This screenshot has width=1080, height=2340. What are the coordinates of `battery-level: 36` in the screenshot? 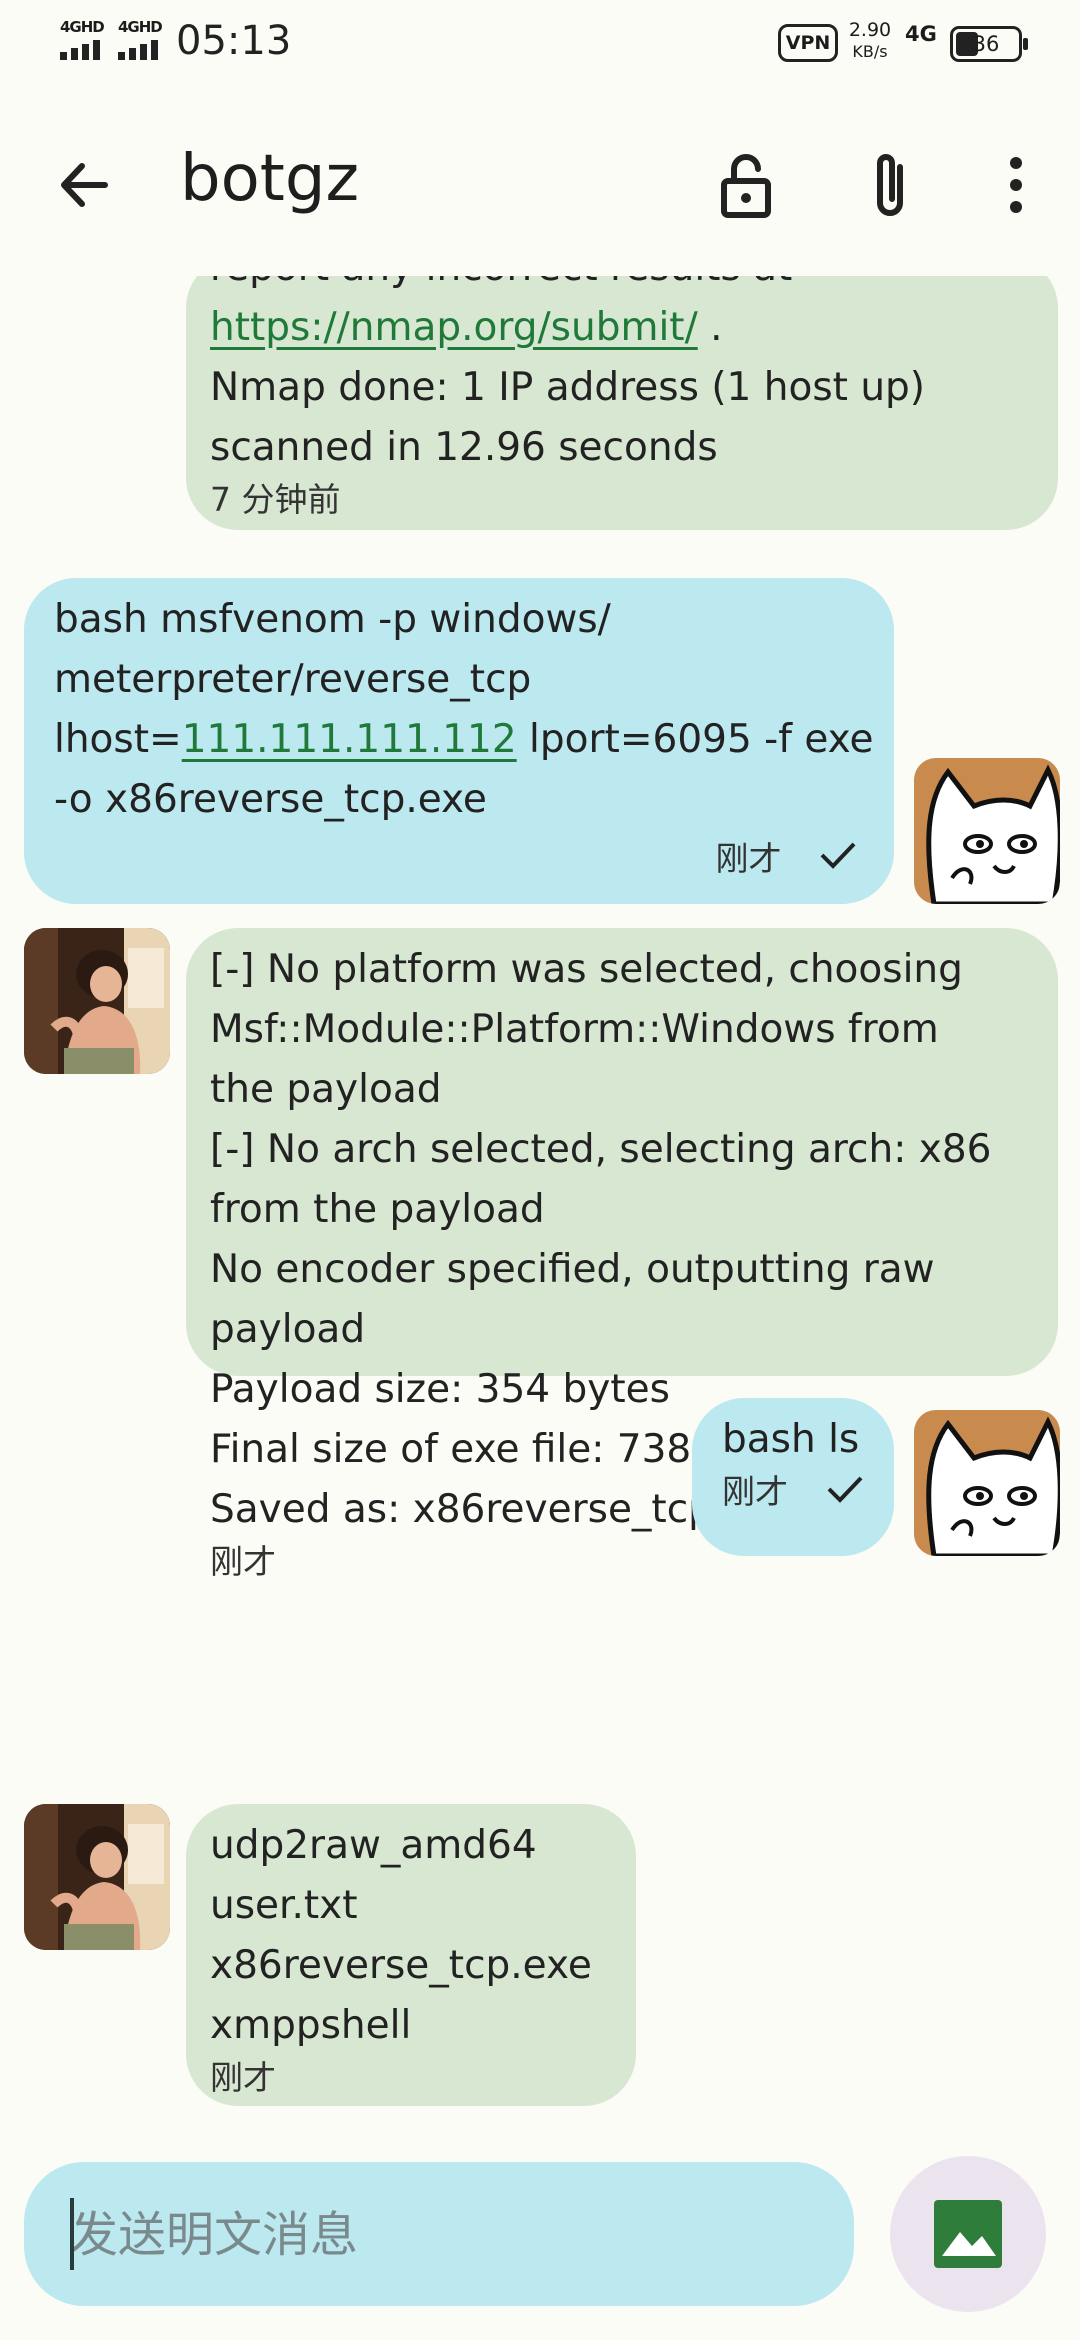 It's located at (986, 44).